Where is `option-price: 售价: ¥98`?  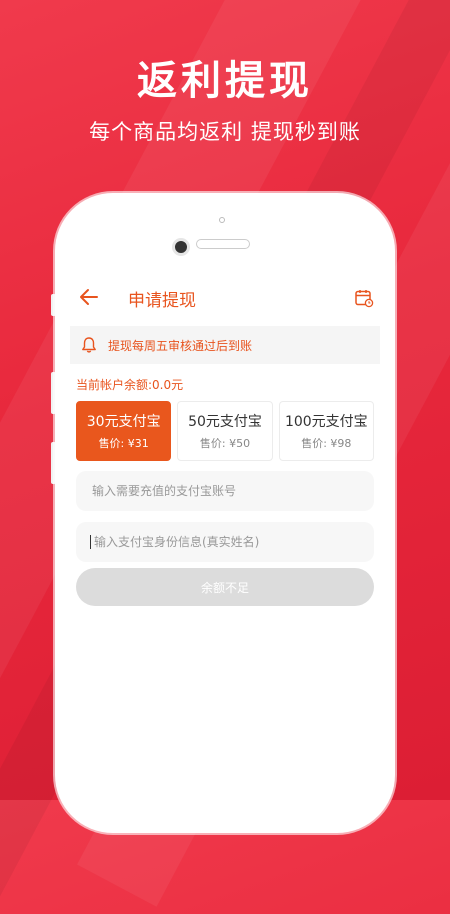 option-price: 售价: ¥98 is located at coordinates (326, 443).